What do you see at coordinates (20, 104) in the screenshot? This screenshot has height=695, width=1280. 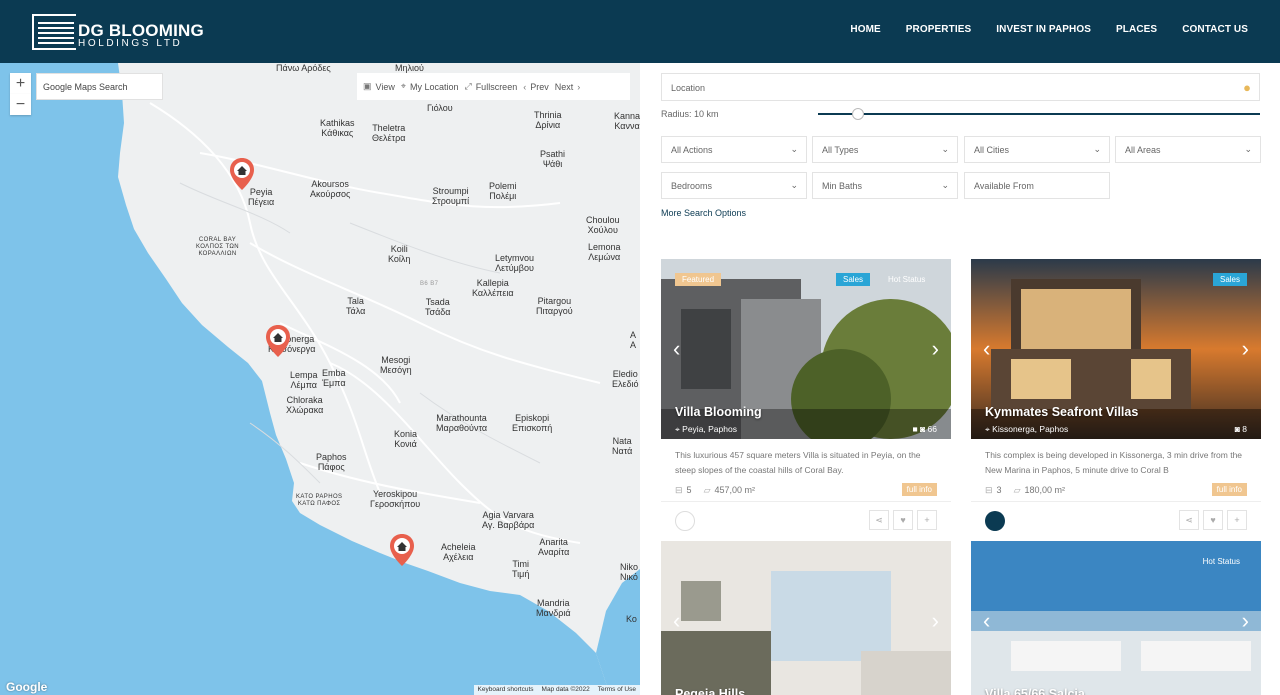 I see `zoom-out-button: −` at bounding box center [20, 104].